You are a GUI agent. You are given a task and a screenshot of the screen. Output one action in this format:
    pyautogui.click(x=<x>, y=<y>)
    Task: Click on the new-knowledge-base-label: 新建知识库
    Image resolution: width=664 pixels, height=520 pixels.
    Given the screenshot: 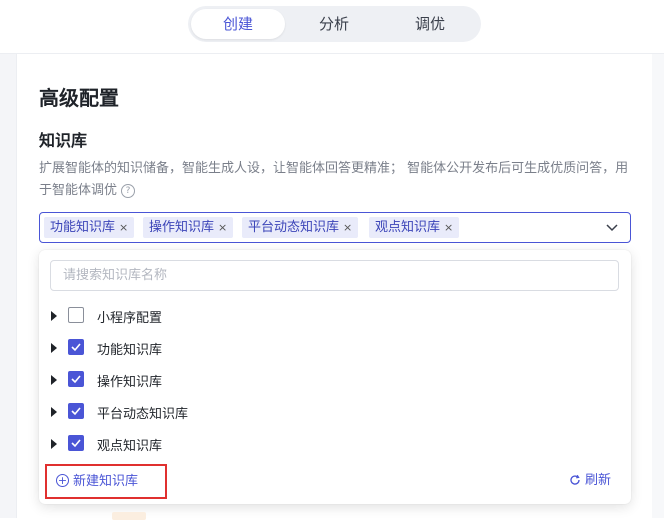 What is the action you would take?
    pyautogui.click(x=106, y=481)
    